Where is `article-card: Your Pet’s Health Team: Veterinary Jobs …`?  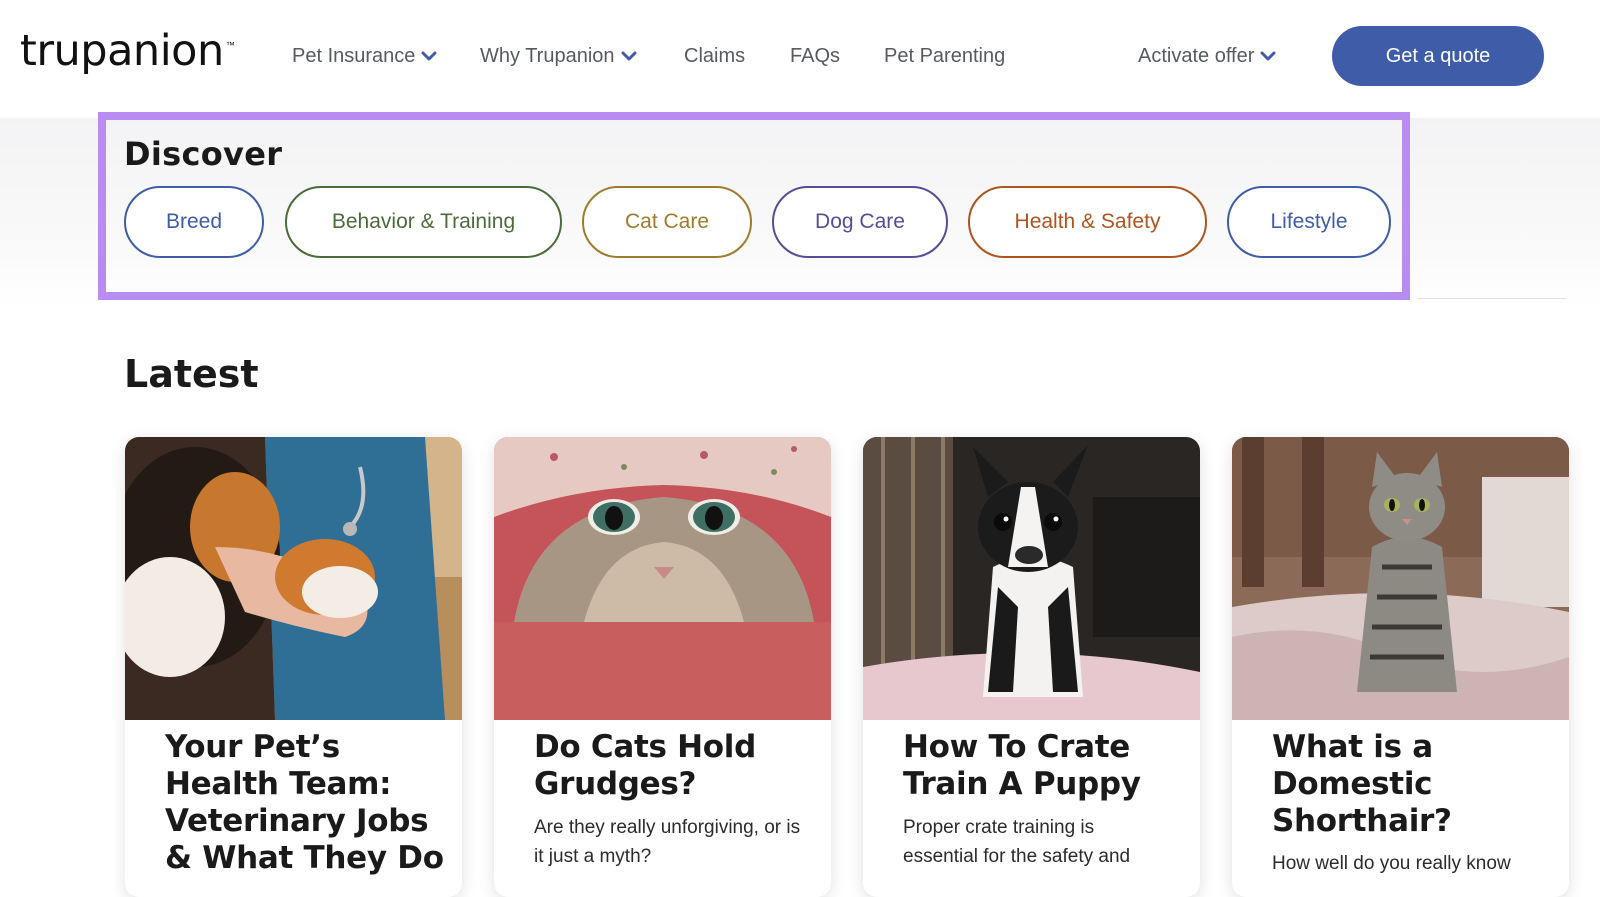
article-card: Your Pet’s Health Team: Veterinary Jobs … is located at coordinates (293, 667).